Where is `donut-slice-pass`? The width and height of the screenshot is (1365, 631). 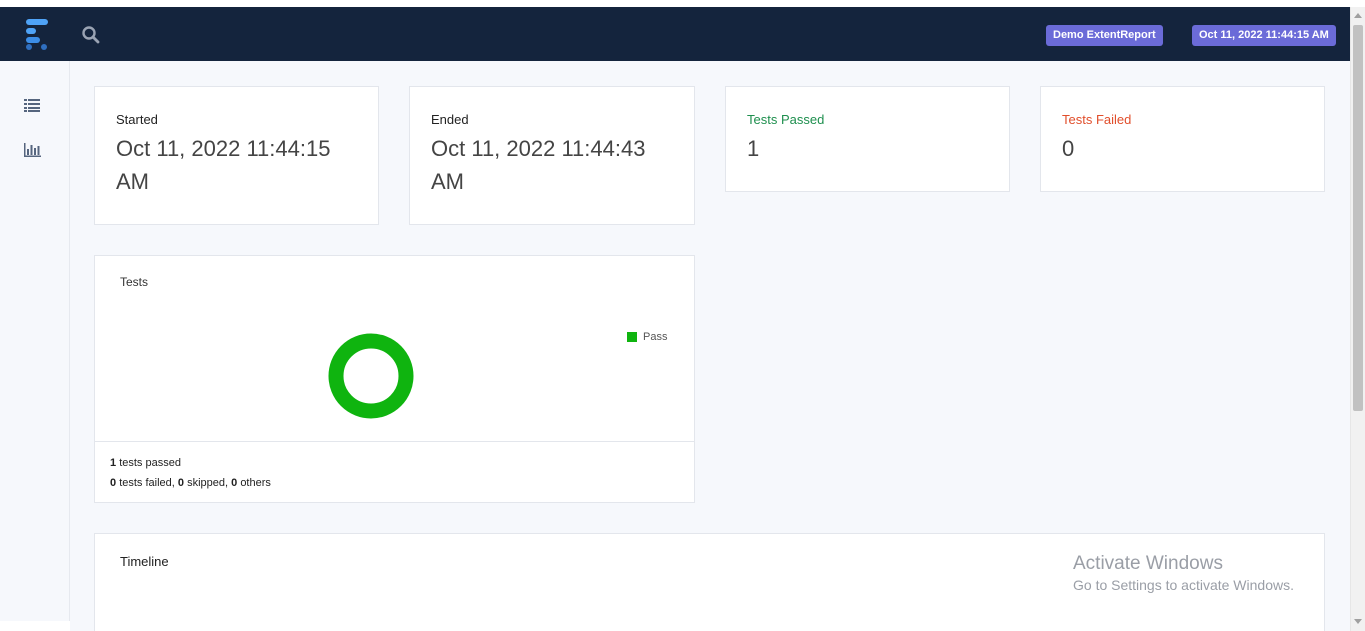 donut-slice-pass is located at coordinates (371, 376).